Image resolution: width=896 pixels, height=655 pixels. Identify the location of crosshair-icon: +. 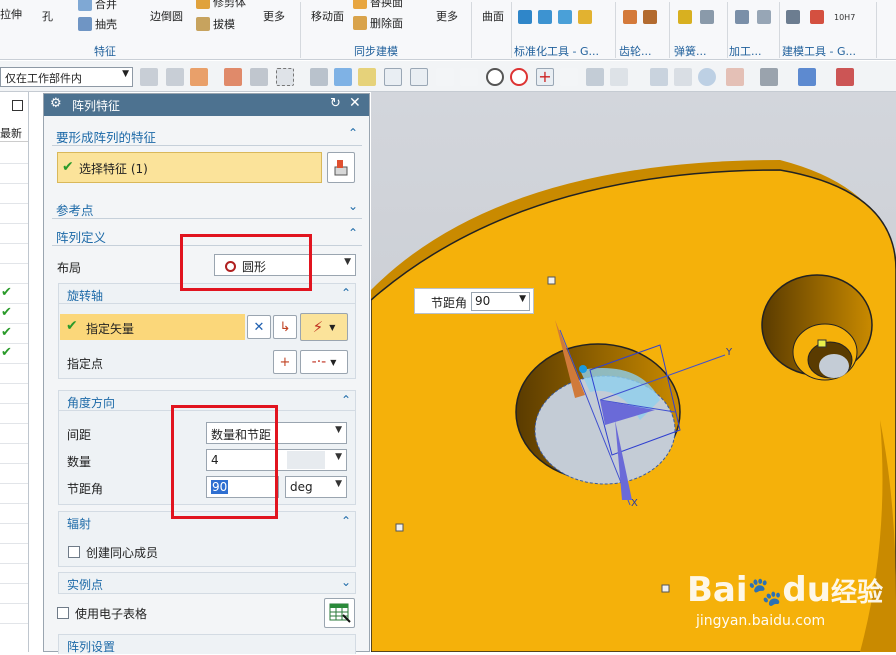
(545, 77).